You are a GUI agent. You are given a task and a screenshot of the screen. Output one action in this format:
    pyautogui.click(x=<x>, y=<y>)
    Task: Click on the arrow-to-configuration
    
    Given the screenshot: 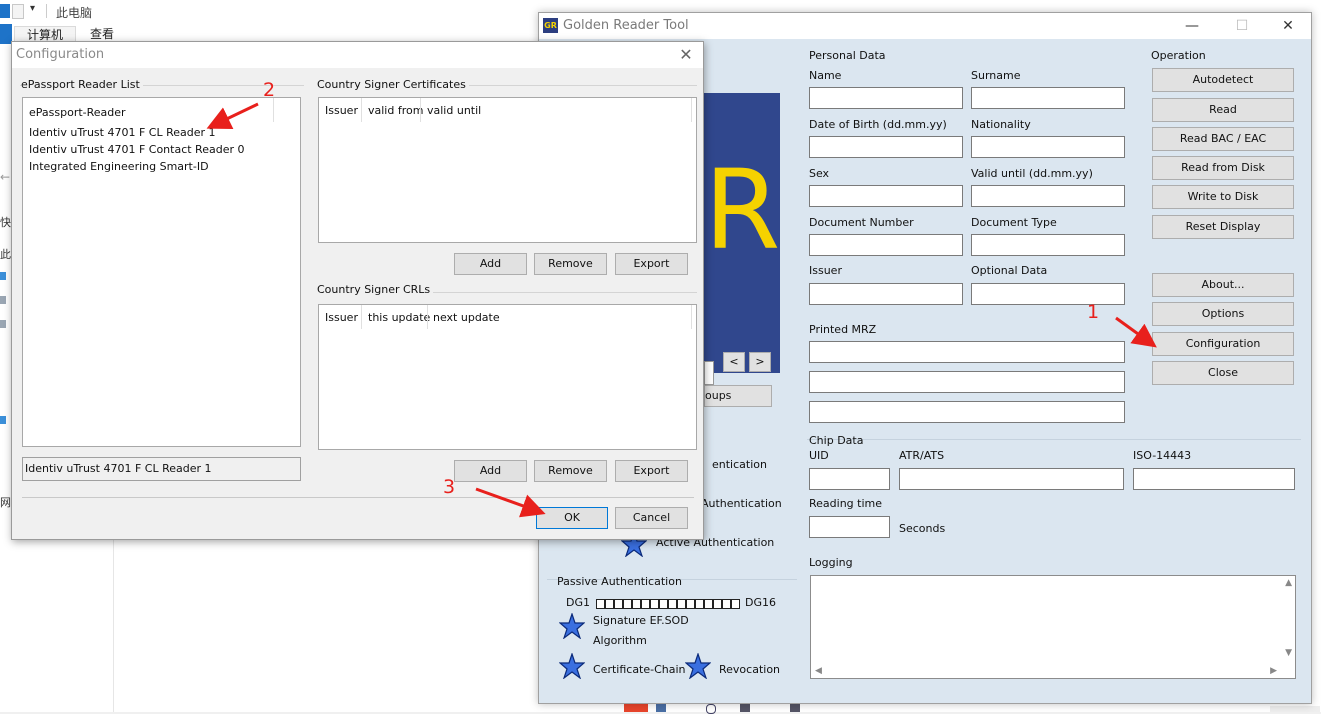 What is the action you would take?
    pyautogui.click(x=1136, y=332)
    